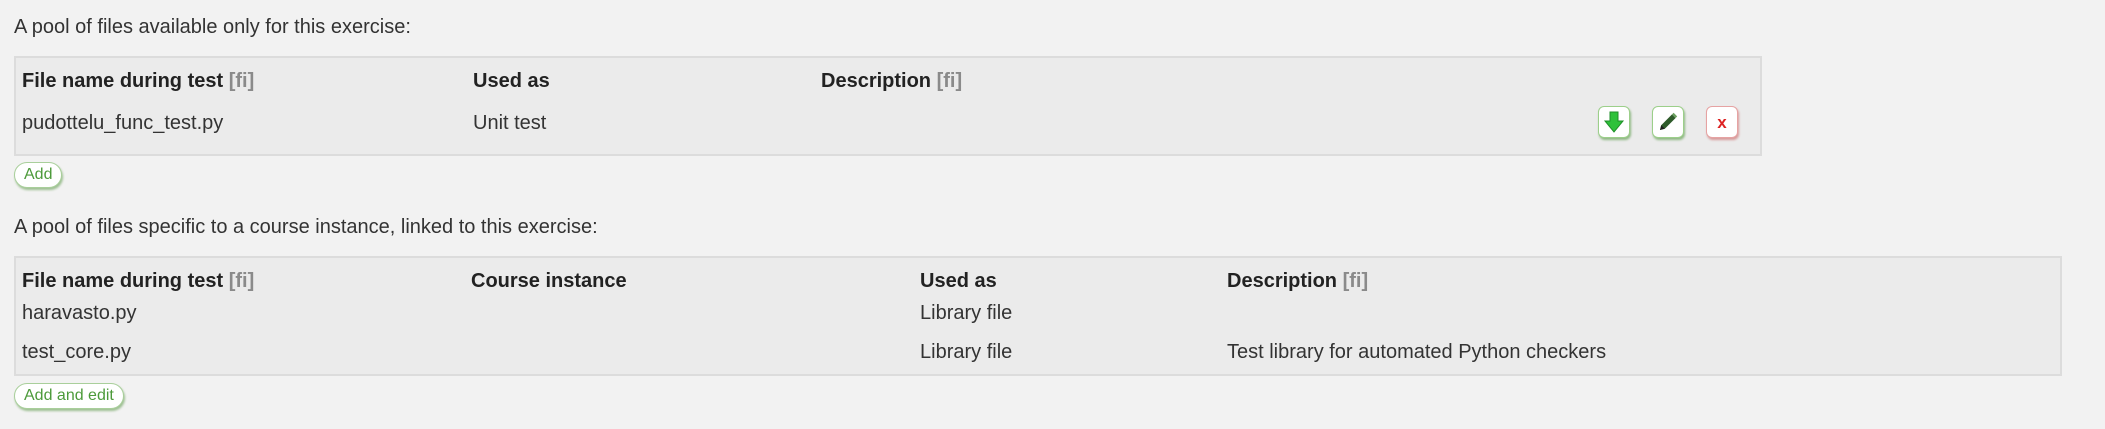  I want to click on edit-pencil-icon, so click(1669, 121).